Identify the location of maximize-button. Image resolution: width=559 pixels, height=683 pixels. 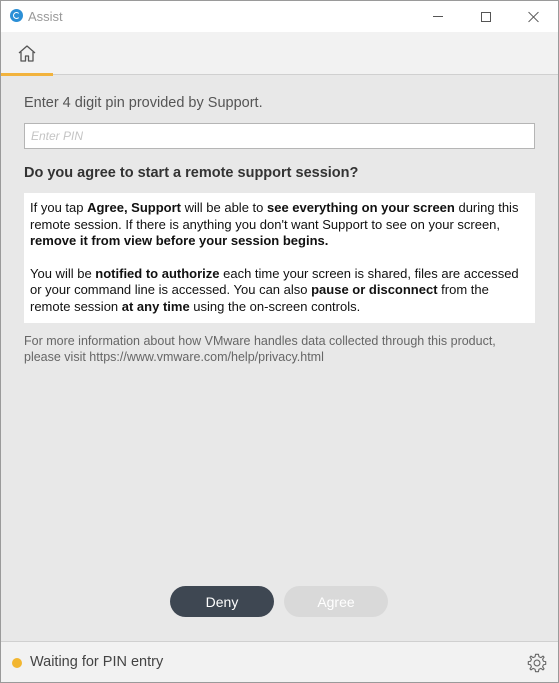
(486, 16).